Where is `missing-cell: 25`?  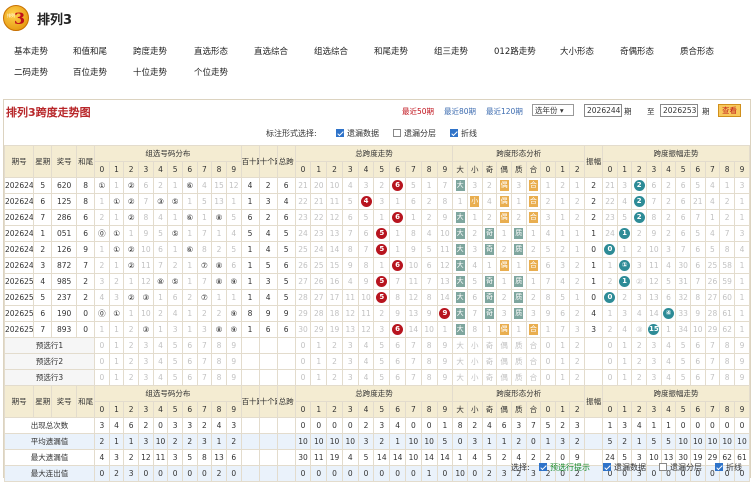 missing-cell: 25 is located at coordinates (319, 265).